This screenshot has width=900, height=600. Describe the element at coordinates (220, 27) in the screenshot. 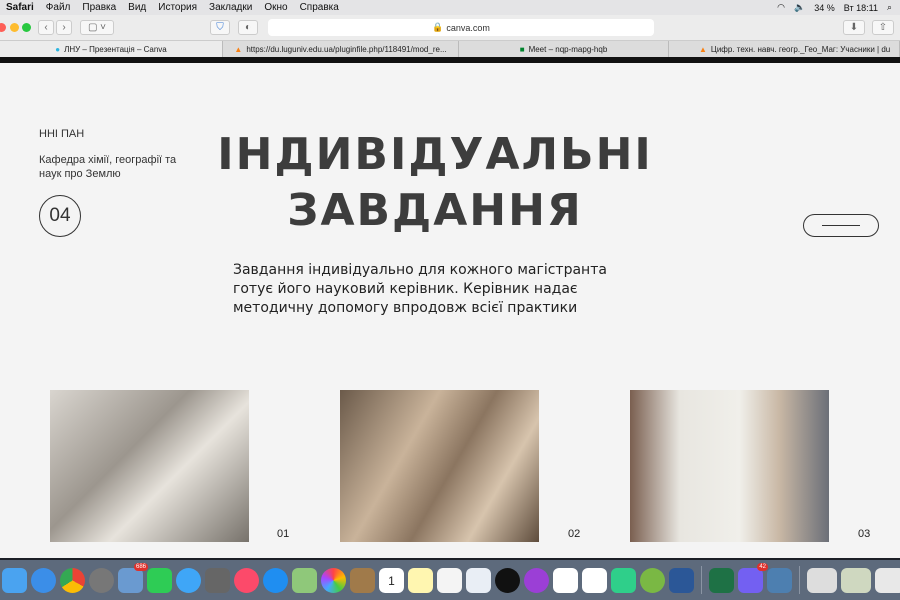

I see `shield-icon: ⛉` at that location.